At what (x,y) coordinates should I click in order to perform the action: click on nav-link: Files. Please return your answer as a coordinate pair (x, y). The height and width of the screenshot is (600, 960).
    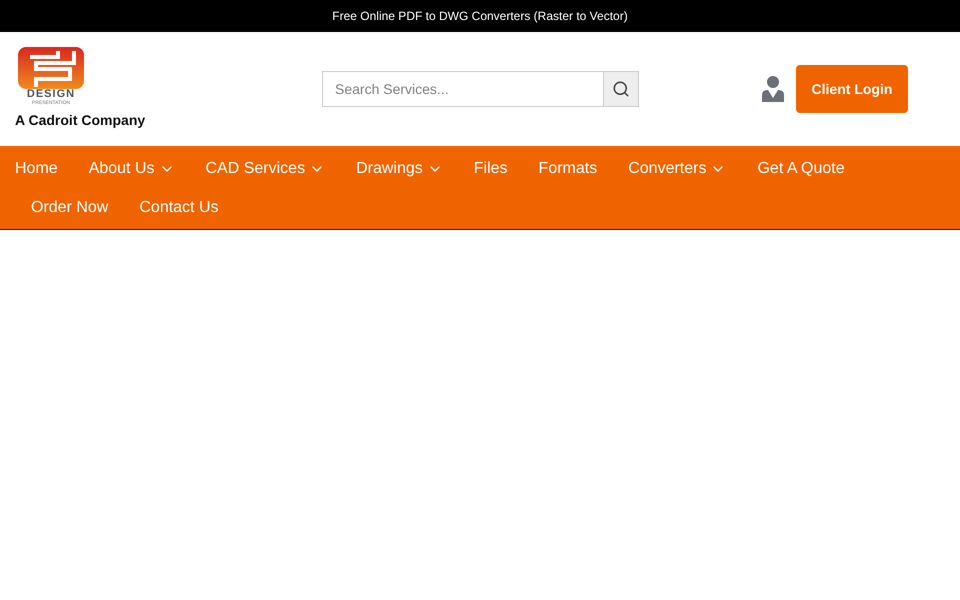
    Looking at the image, I should click on (490, 168).